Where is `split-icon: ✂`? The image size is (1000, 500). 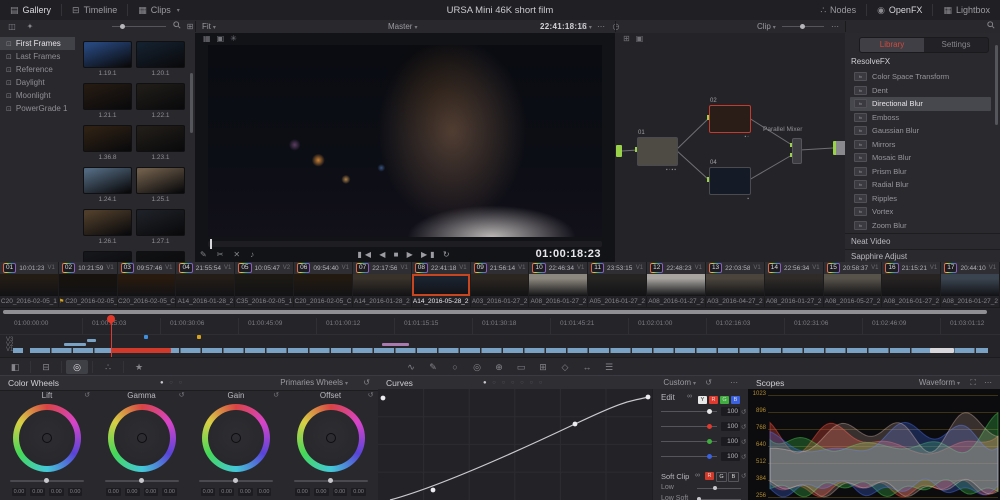 split-icon: ✂ is located at coordinates (220, 254).